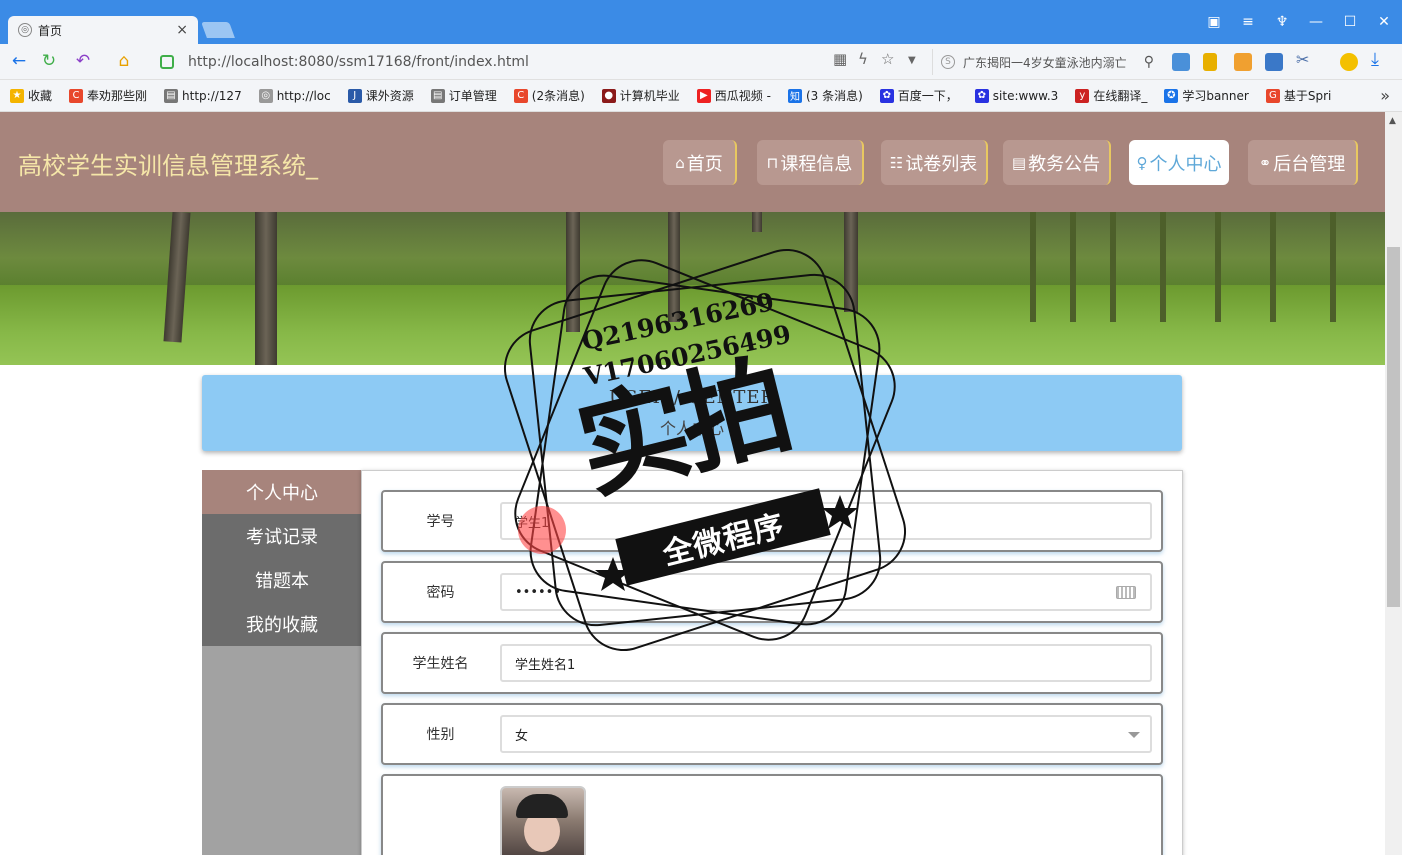 Image resolution: width=1402 pixels, height=855 pixels. I want to click on undo-icon: ↶, so click(83, 61).